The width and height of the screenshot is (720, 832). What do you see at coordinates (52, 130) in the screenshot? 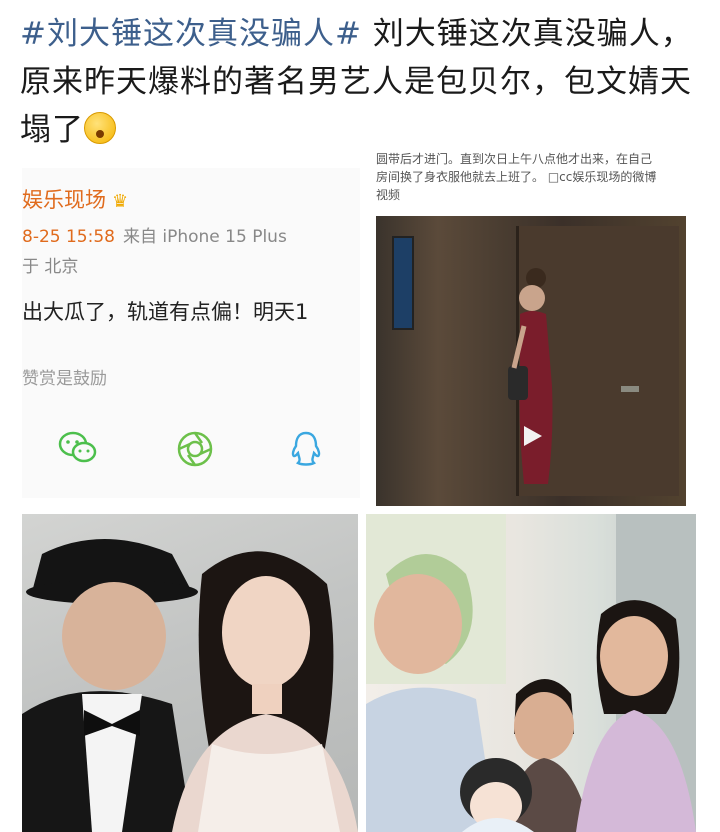
I see `post-line3: 塌了` at bounding box center [52, 130].